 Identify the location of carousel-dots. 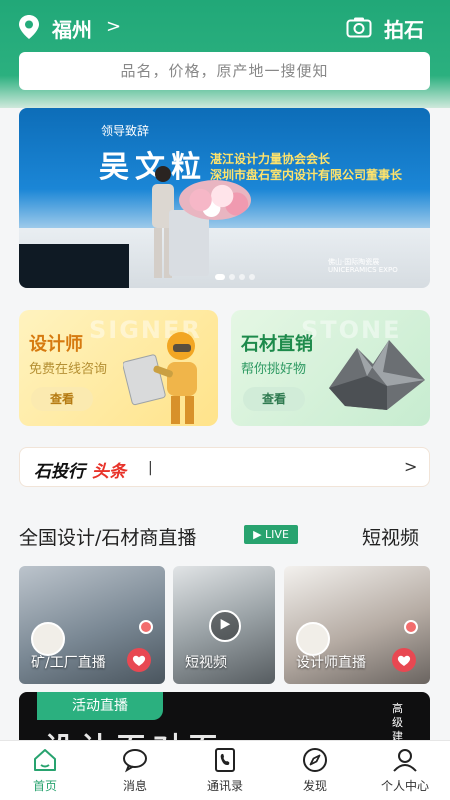
(235, 277).